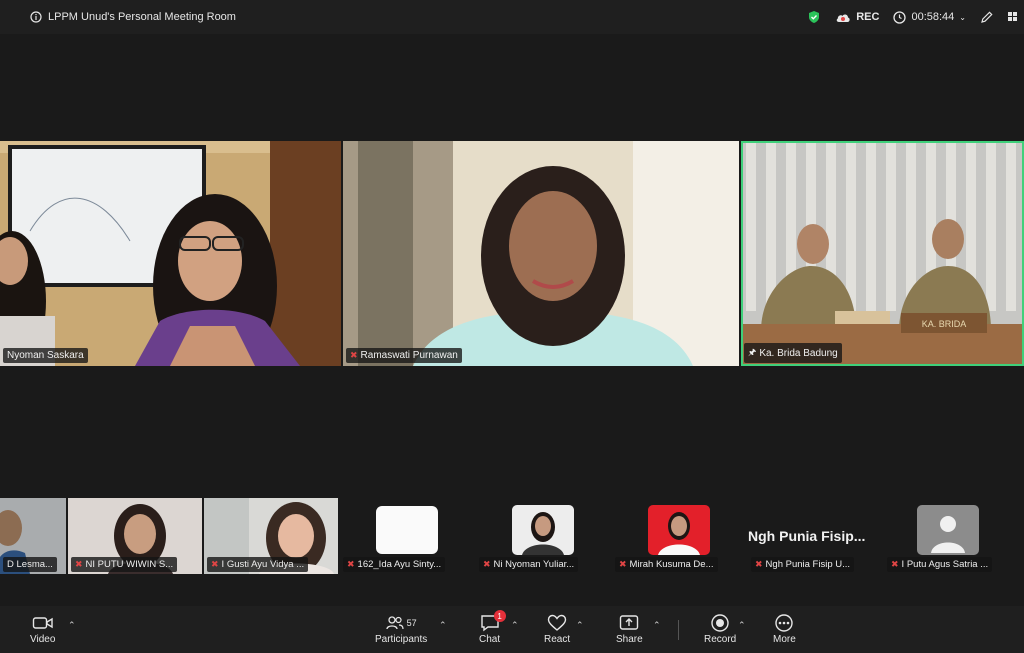 The height and width of the screenshot is (653, 1024). Describe the element at coordinates (72, 625) in the screenshot. I see `video-options-caret: ⌃` at that location.